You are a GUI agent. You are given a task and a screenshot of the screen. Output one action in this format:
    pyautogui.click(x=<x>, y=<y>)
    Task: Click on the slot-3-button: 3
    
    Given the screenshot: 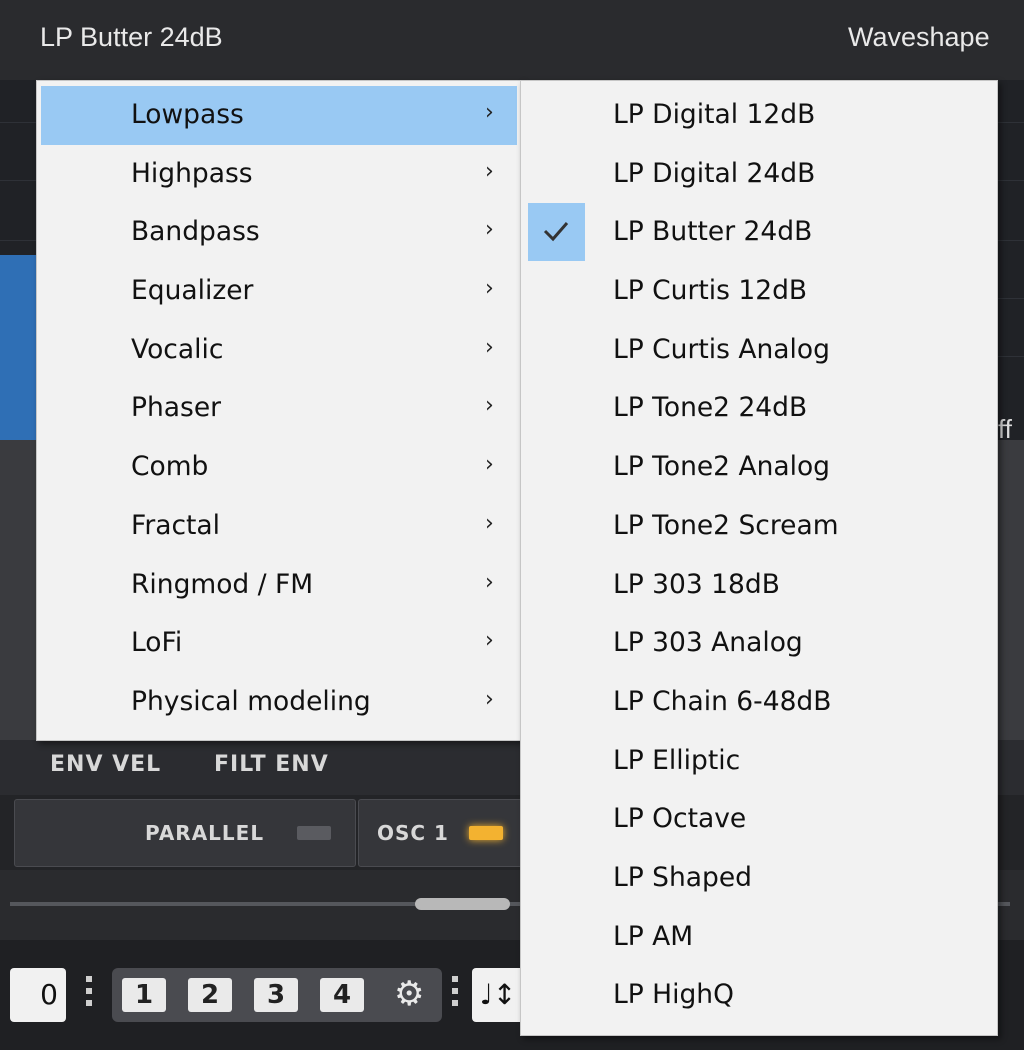 What is the action you would take?
    pyautogui.click(x=276, y=995)
    